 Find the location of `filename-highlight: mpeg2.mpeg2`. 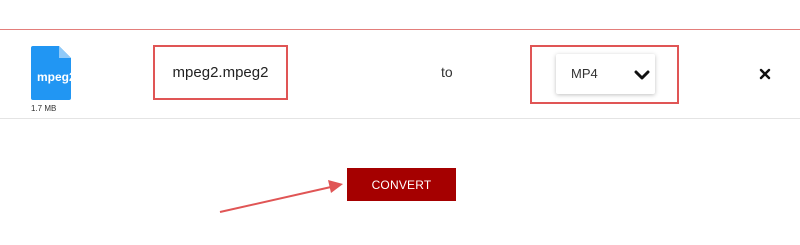

filename-highlight: mpeg2.mpeg2 is located at coordinates (220, 72).